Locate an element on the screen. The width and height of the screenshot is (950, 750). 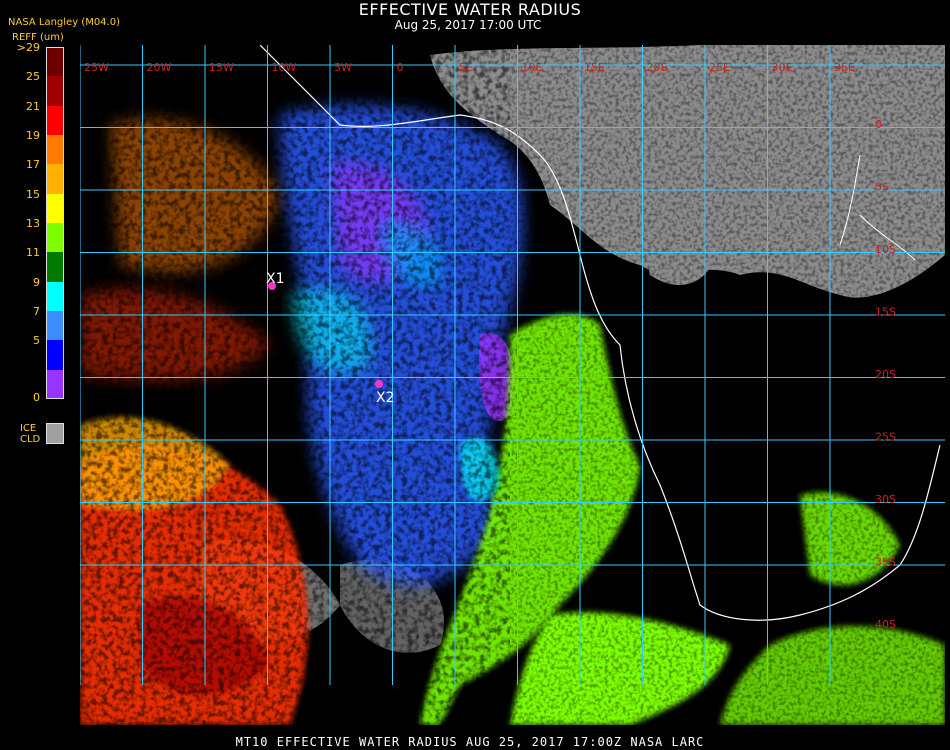
ice-label: ICE is located at coordinates (28, 428).